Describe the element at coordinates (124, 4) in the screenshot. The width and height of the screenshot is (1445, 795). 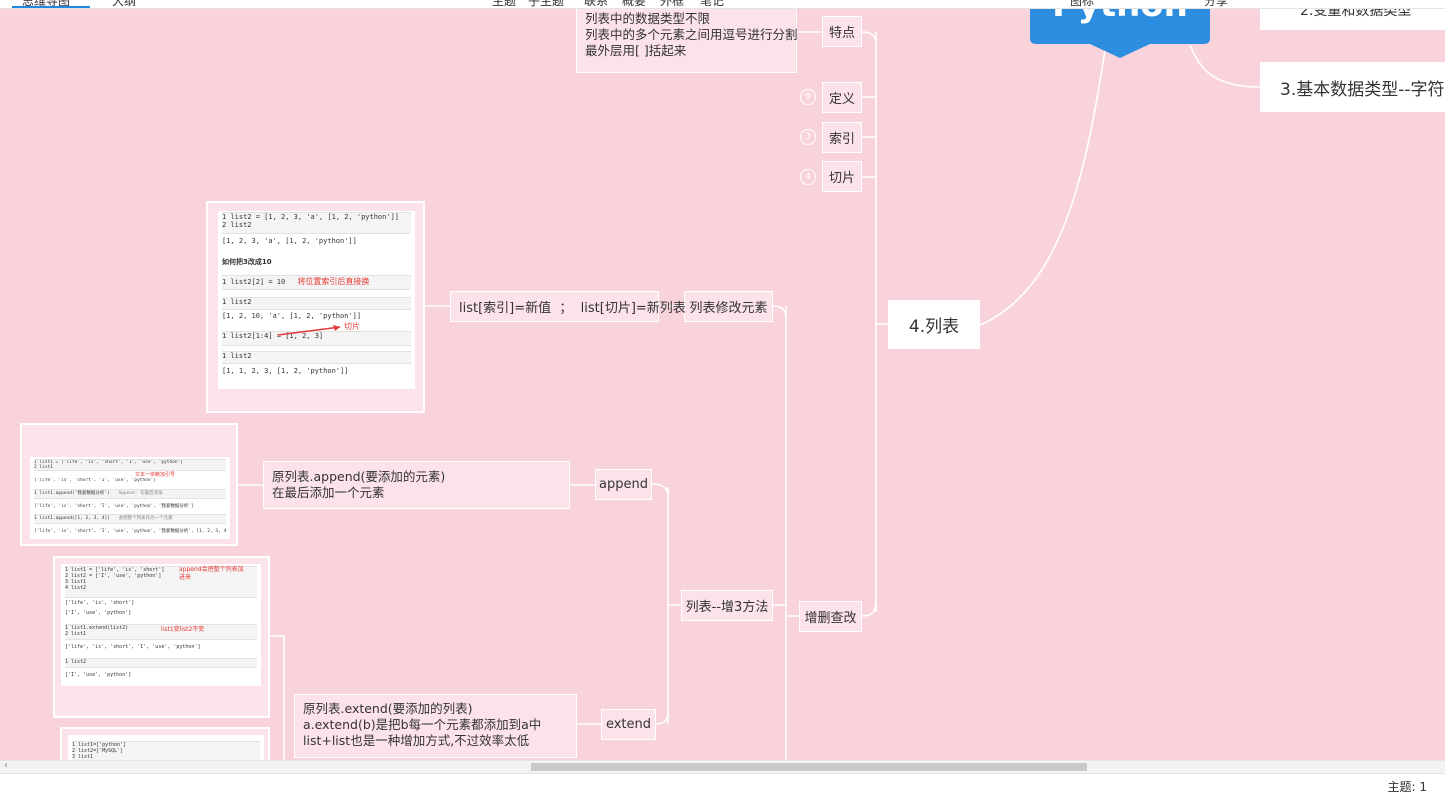
I see `tab-outline: 大纲` at that location.